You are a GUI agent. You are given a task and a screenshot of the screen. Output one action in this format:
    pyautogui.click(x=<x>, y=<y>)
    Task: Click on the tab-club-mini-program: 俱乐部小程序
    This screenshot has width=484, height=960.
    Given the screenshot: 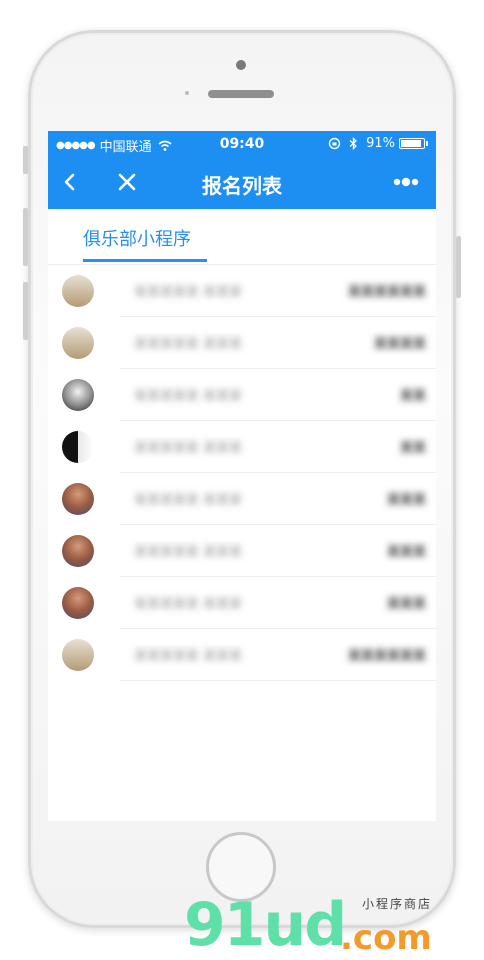 What is the action you would take?
    pyautogui.click(x=137, y=238)
    